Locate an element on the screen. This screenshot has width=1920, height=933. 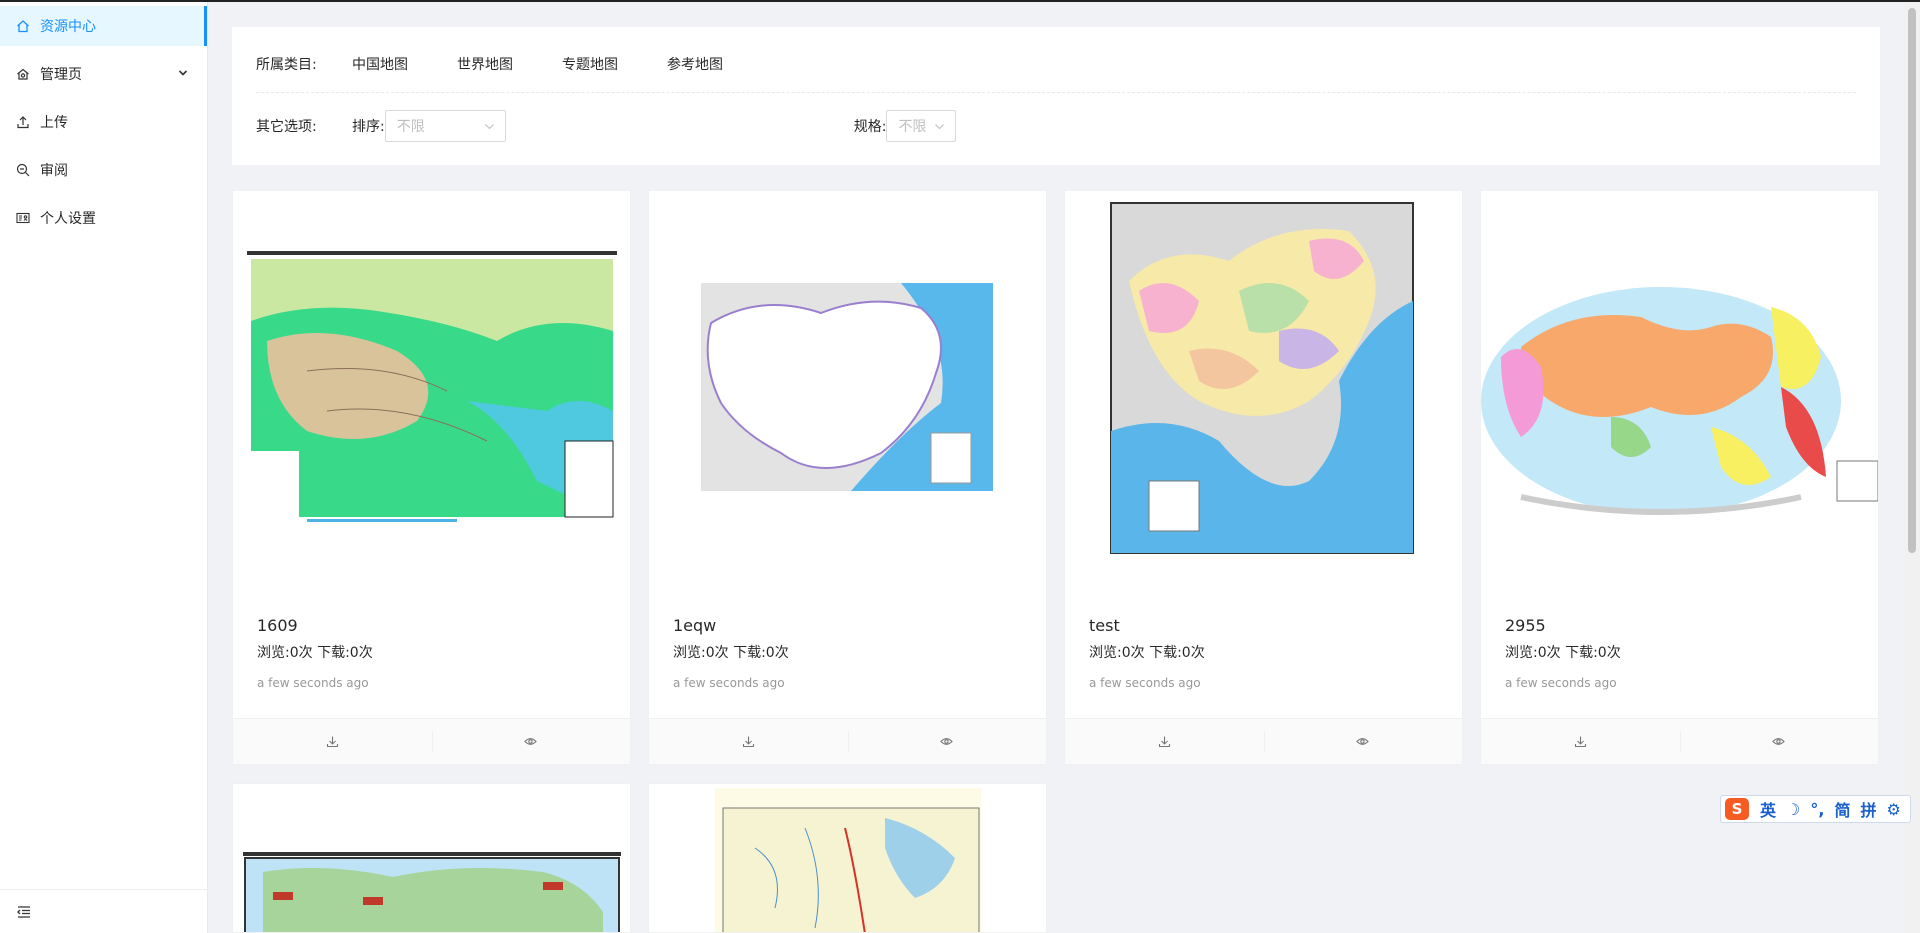
ime-language-toggle: 英 is located at coordinates (1768, 809).